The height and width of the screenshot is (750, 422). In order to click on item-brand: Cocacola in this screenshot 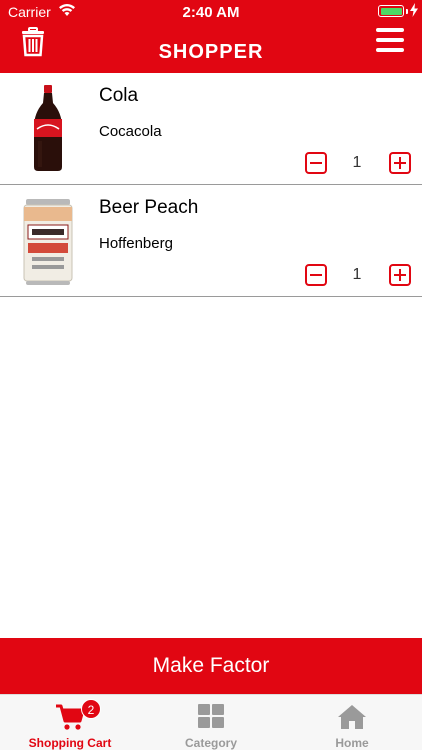, I will do `click(130, 131)`.